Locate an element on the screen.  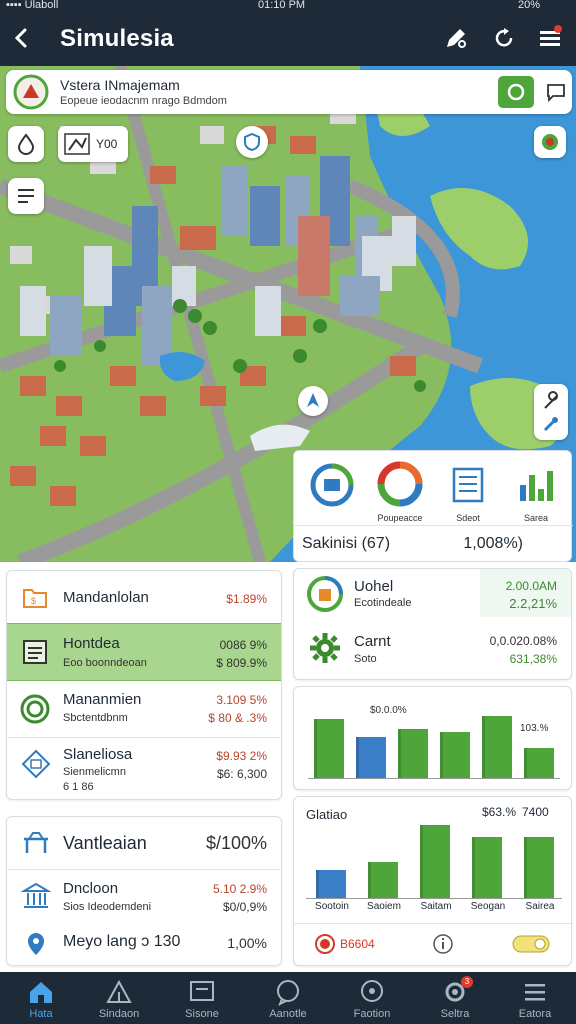
divider is located at coordinates (432, 923).